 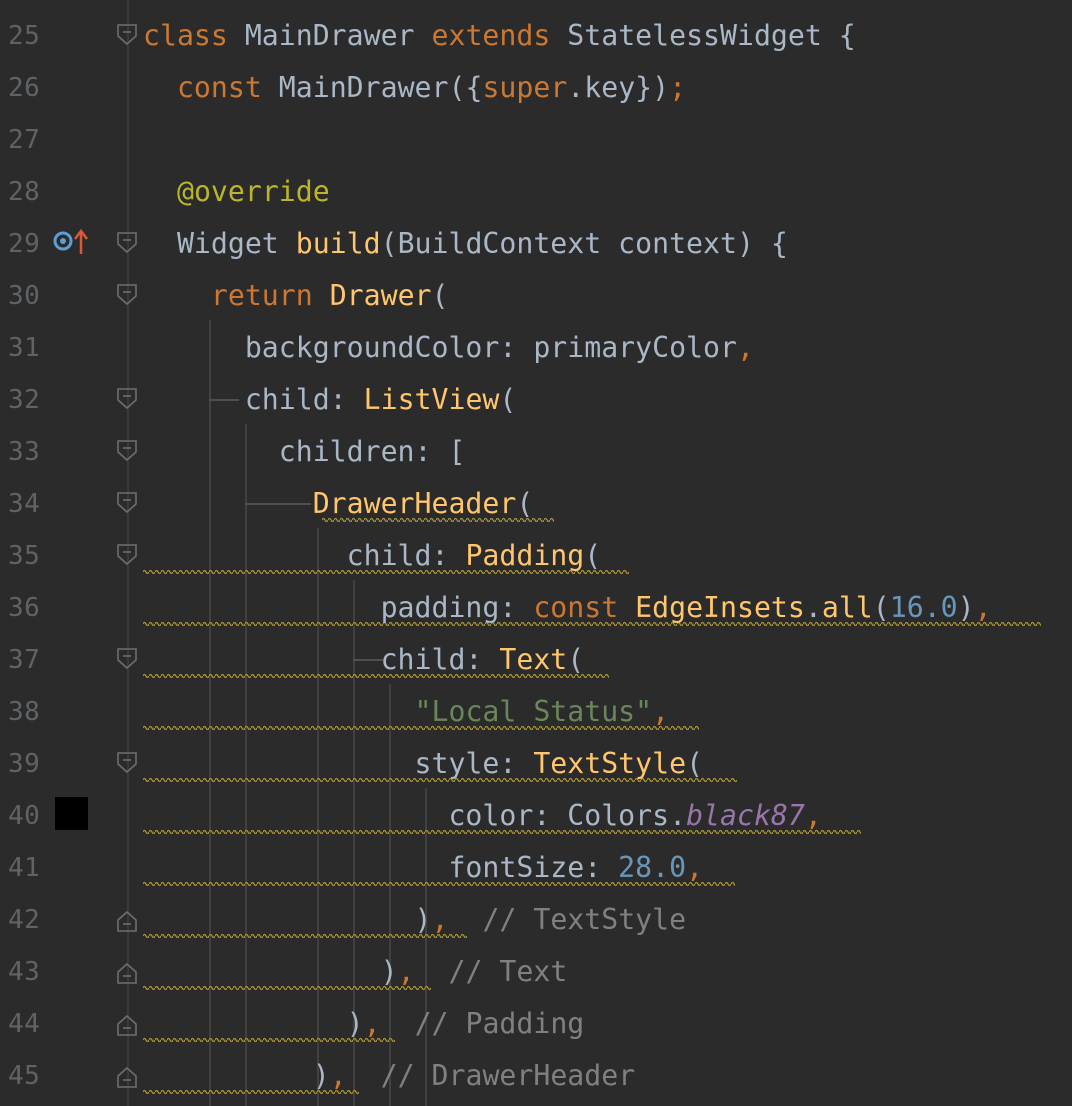 What do you see at coordinates (24, 972) in the screenshot?
I see `line-number: 43` at bounding box center [24, 972].